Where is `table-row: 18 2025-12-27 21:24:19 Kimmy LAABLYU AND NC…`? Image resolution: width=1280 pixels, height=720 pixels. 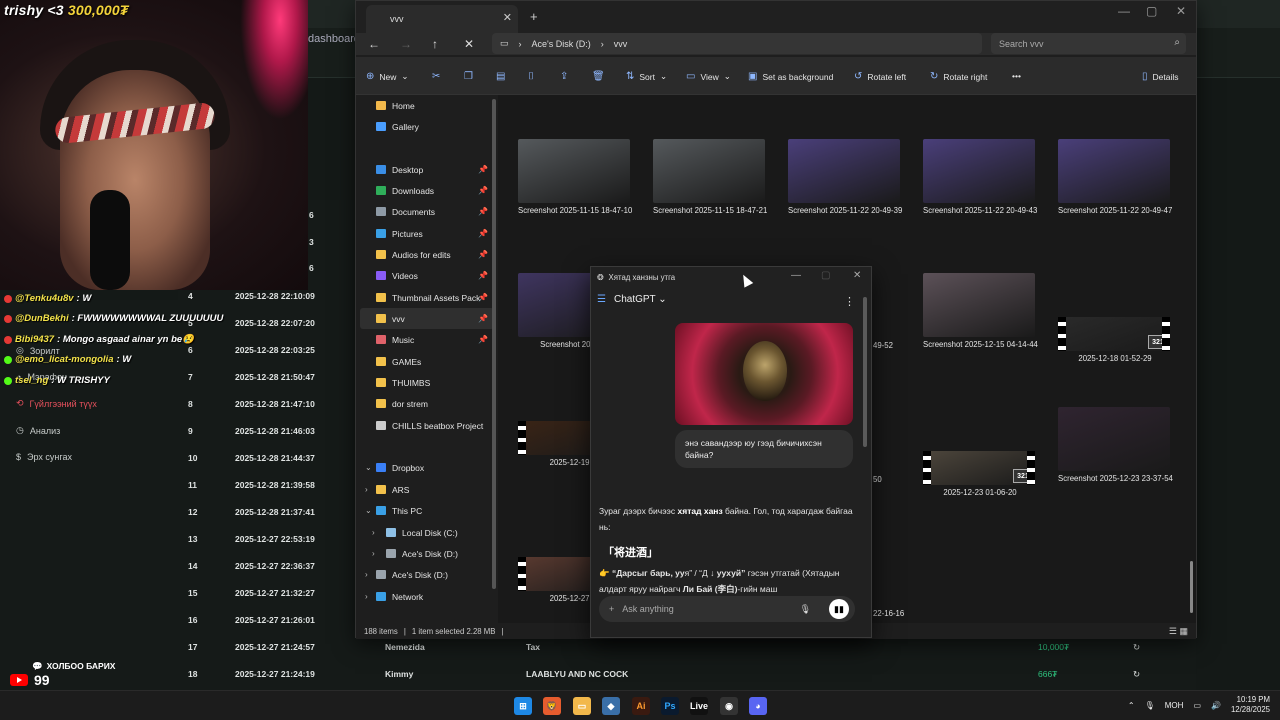
table-row: 18 2025-12-27 21:24:19 Kimmy LAABLYU AND NC… is located at coordinates (678, 673).